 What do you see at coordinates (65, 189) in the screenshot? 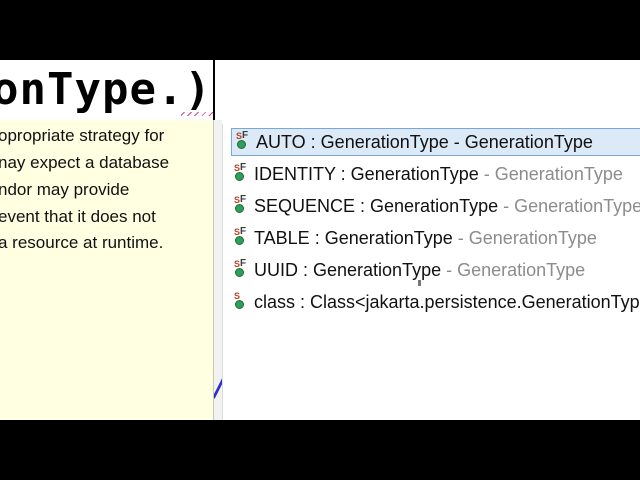
I see `javadoc-line: ndor may provide` at bounding box center [65, 189].